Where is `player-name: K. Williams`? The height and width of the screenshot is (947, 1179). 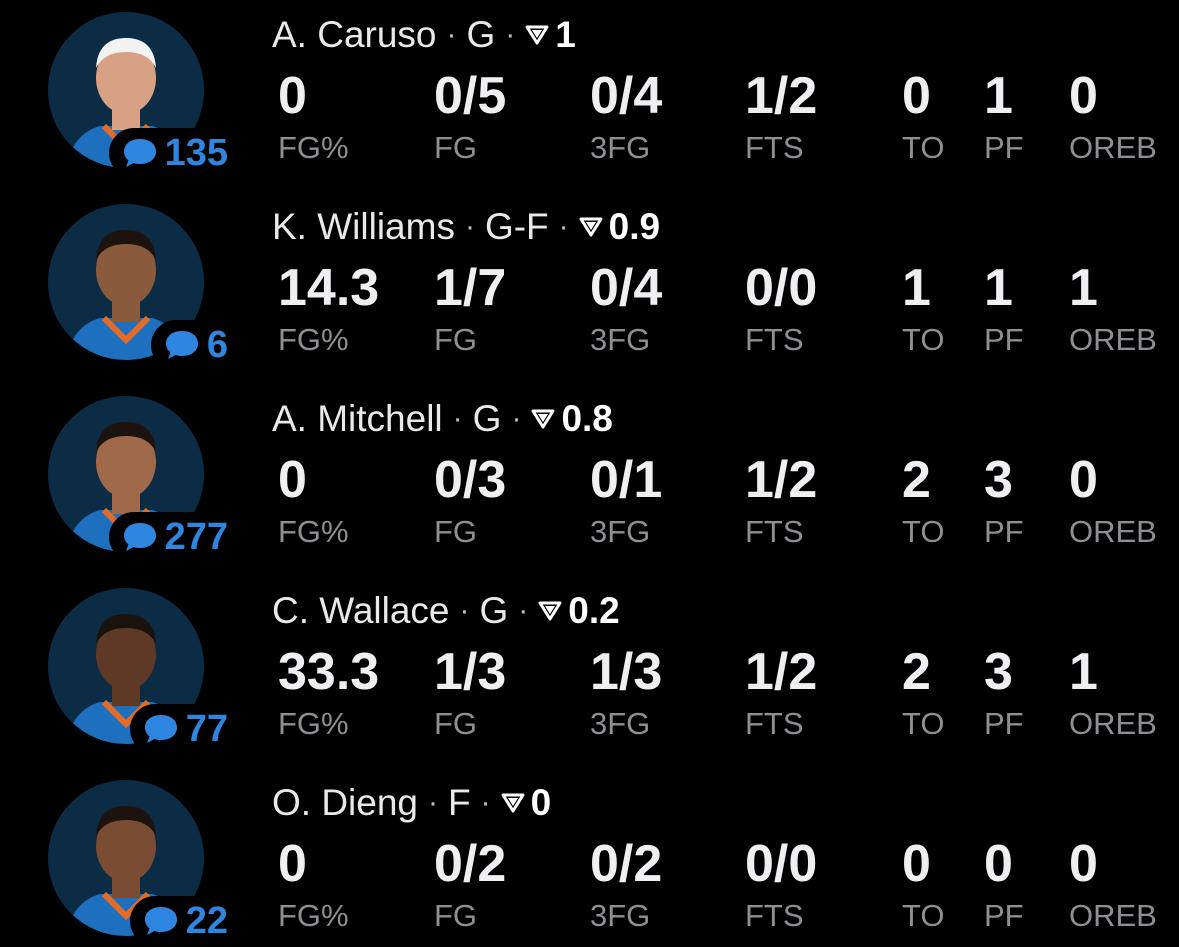 player-name: K. Williams is located at coordinates (363, 226).